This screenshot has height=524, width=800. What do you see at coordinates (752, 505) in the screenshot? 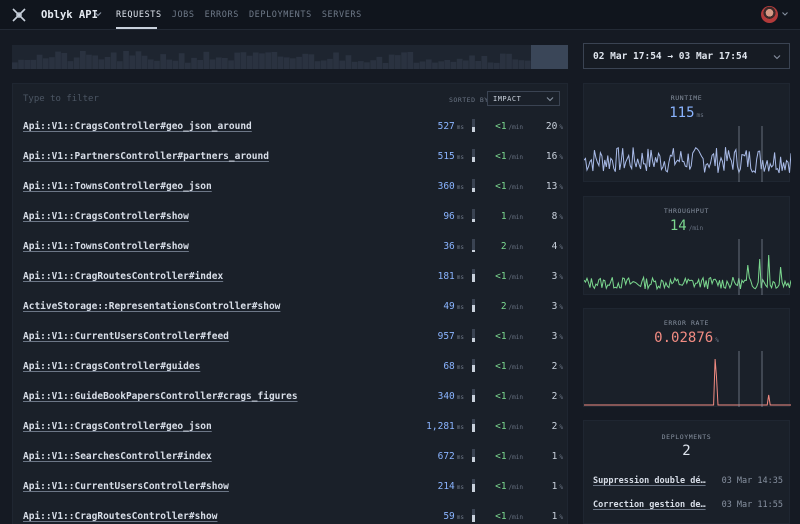
I see `deployment-date: 03 Mar 11:55` at bounding box center [752, 505].